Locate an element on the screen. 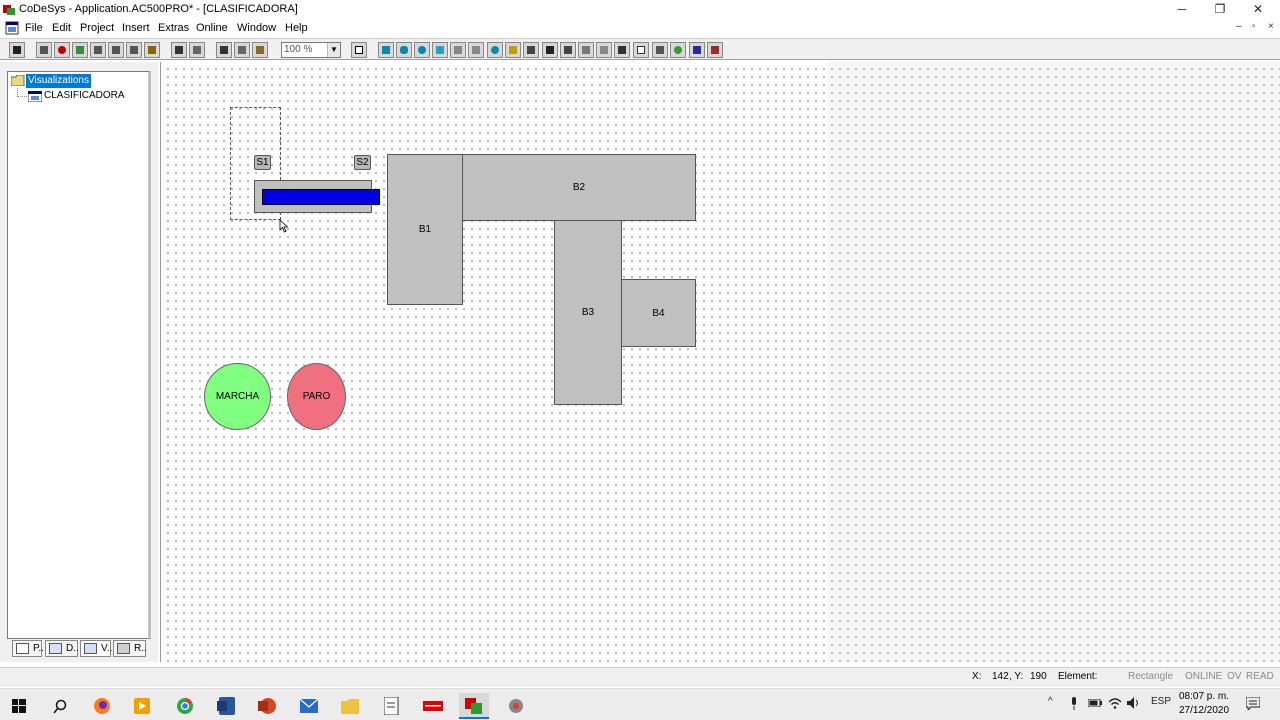  rectangle-tool-icon is located at coordinates (386, 50).